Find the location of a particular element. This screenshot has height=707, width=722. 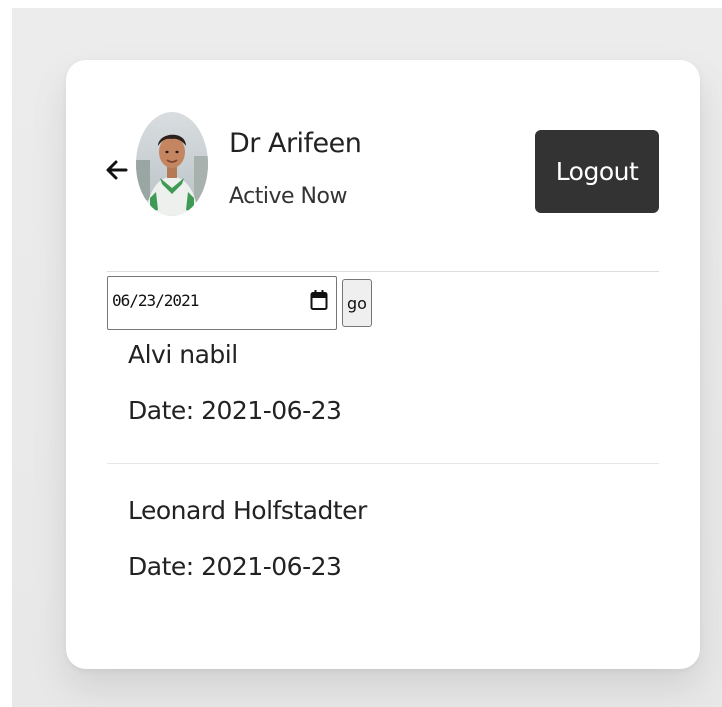

user-avatar-image is located at coordinates (172, 164).